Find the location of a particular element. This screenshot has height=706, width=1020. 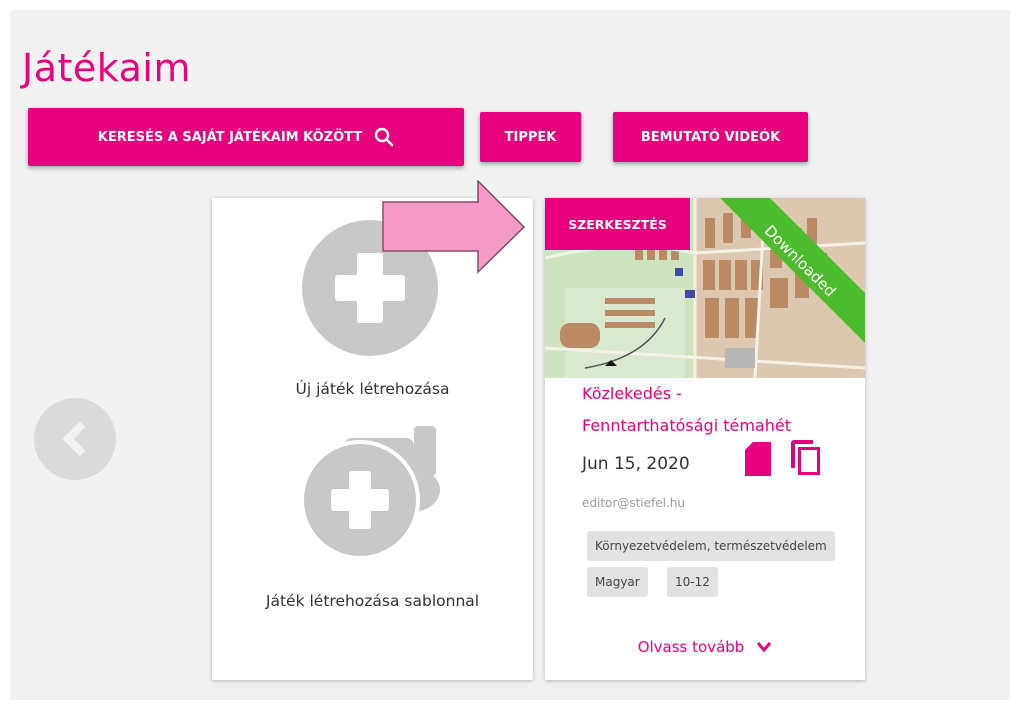

tag-topic: Környezetvédelem, természetvédelem is located at coordinates (711, 546).